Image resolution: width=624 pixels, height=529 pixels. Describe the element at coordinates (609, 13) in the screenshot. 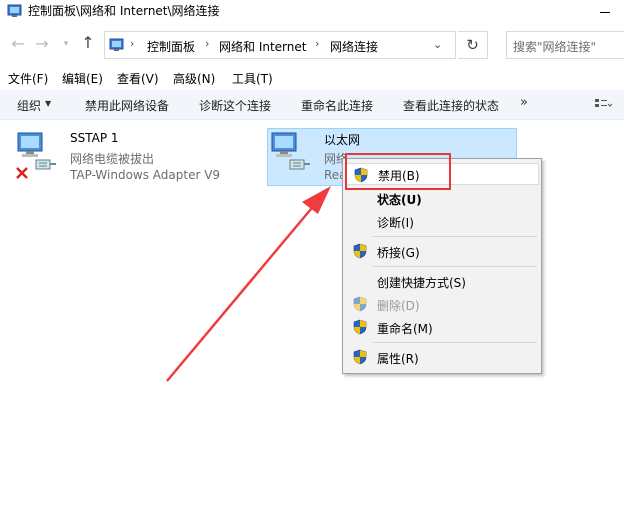

I see `minimize-button` at that location.